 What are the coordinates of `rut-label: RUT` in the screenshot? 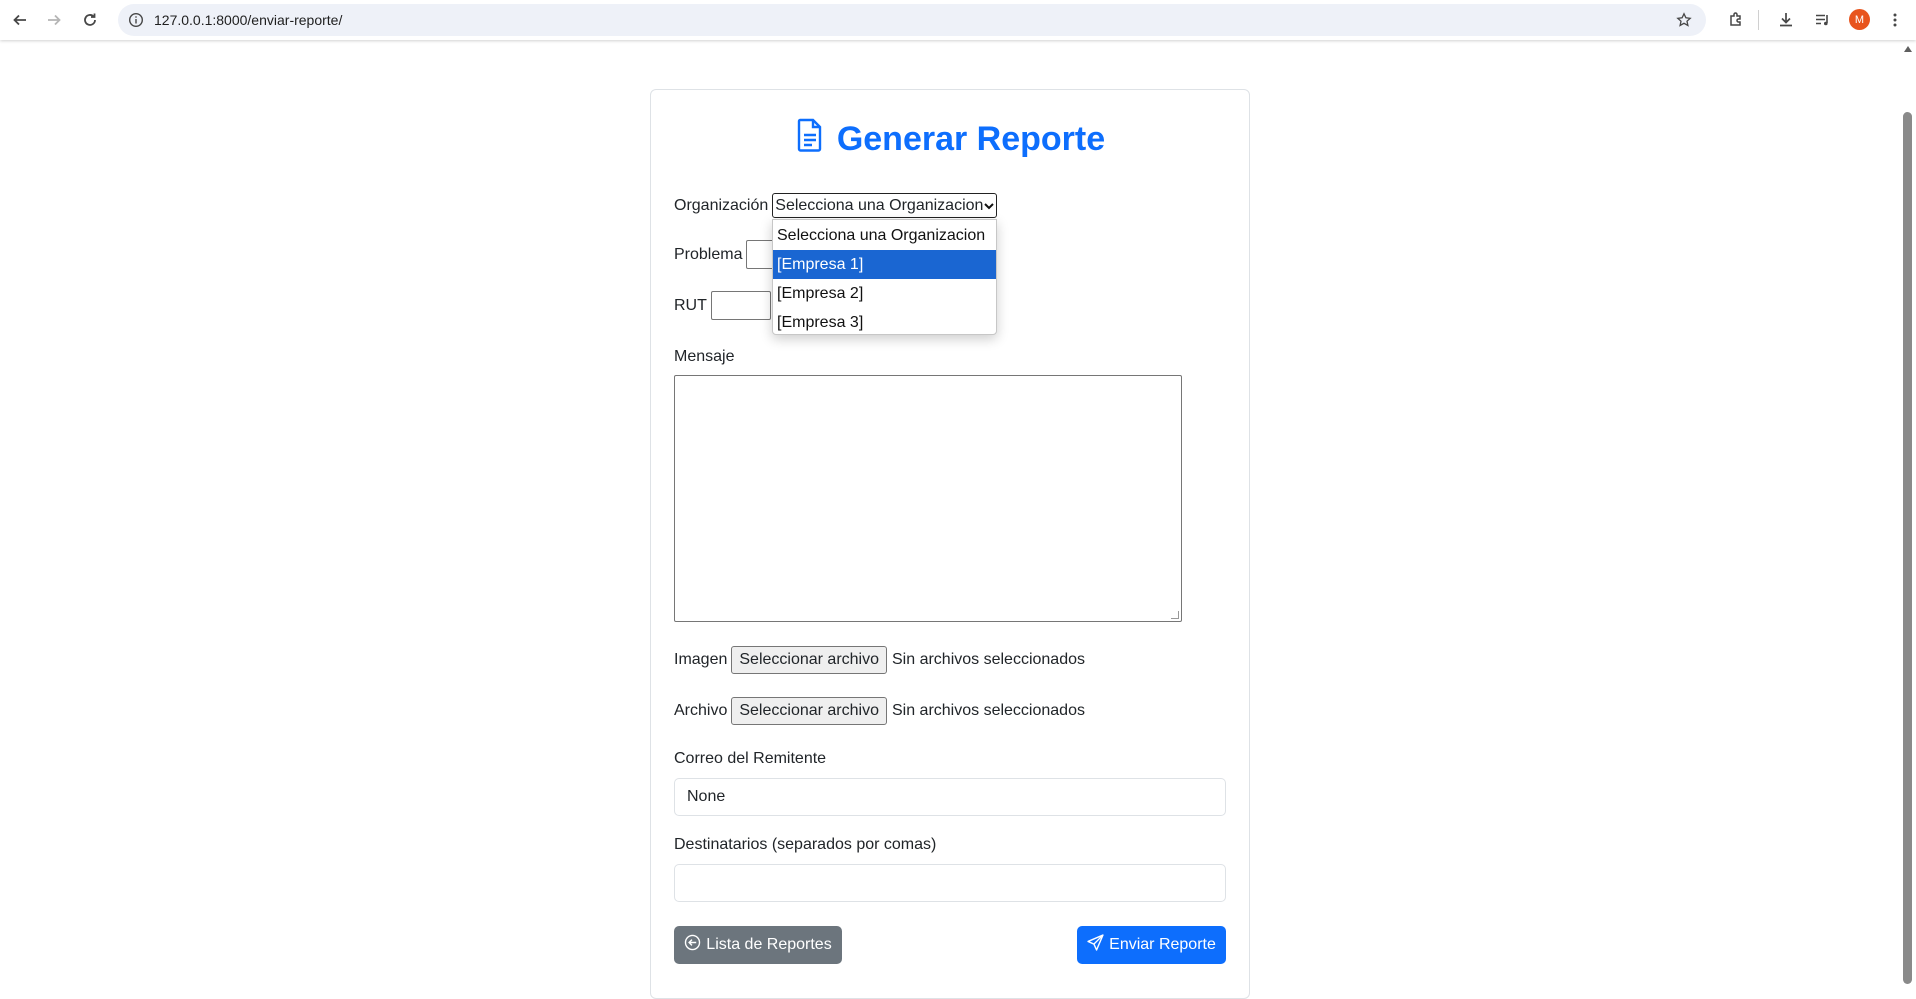 It's located at (690, 305).